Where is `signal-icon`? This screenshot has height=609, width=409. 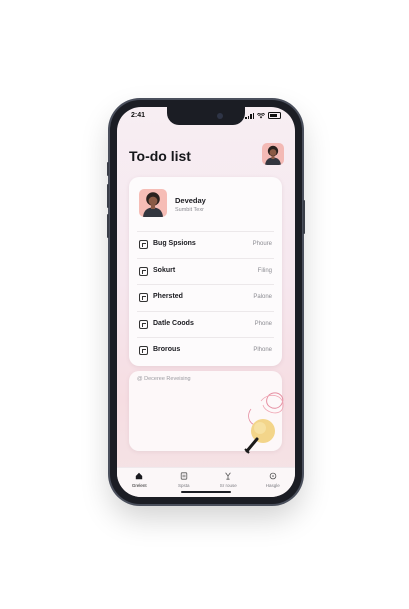 signal-icon is located at coordinates (249, 115).